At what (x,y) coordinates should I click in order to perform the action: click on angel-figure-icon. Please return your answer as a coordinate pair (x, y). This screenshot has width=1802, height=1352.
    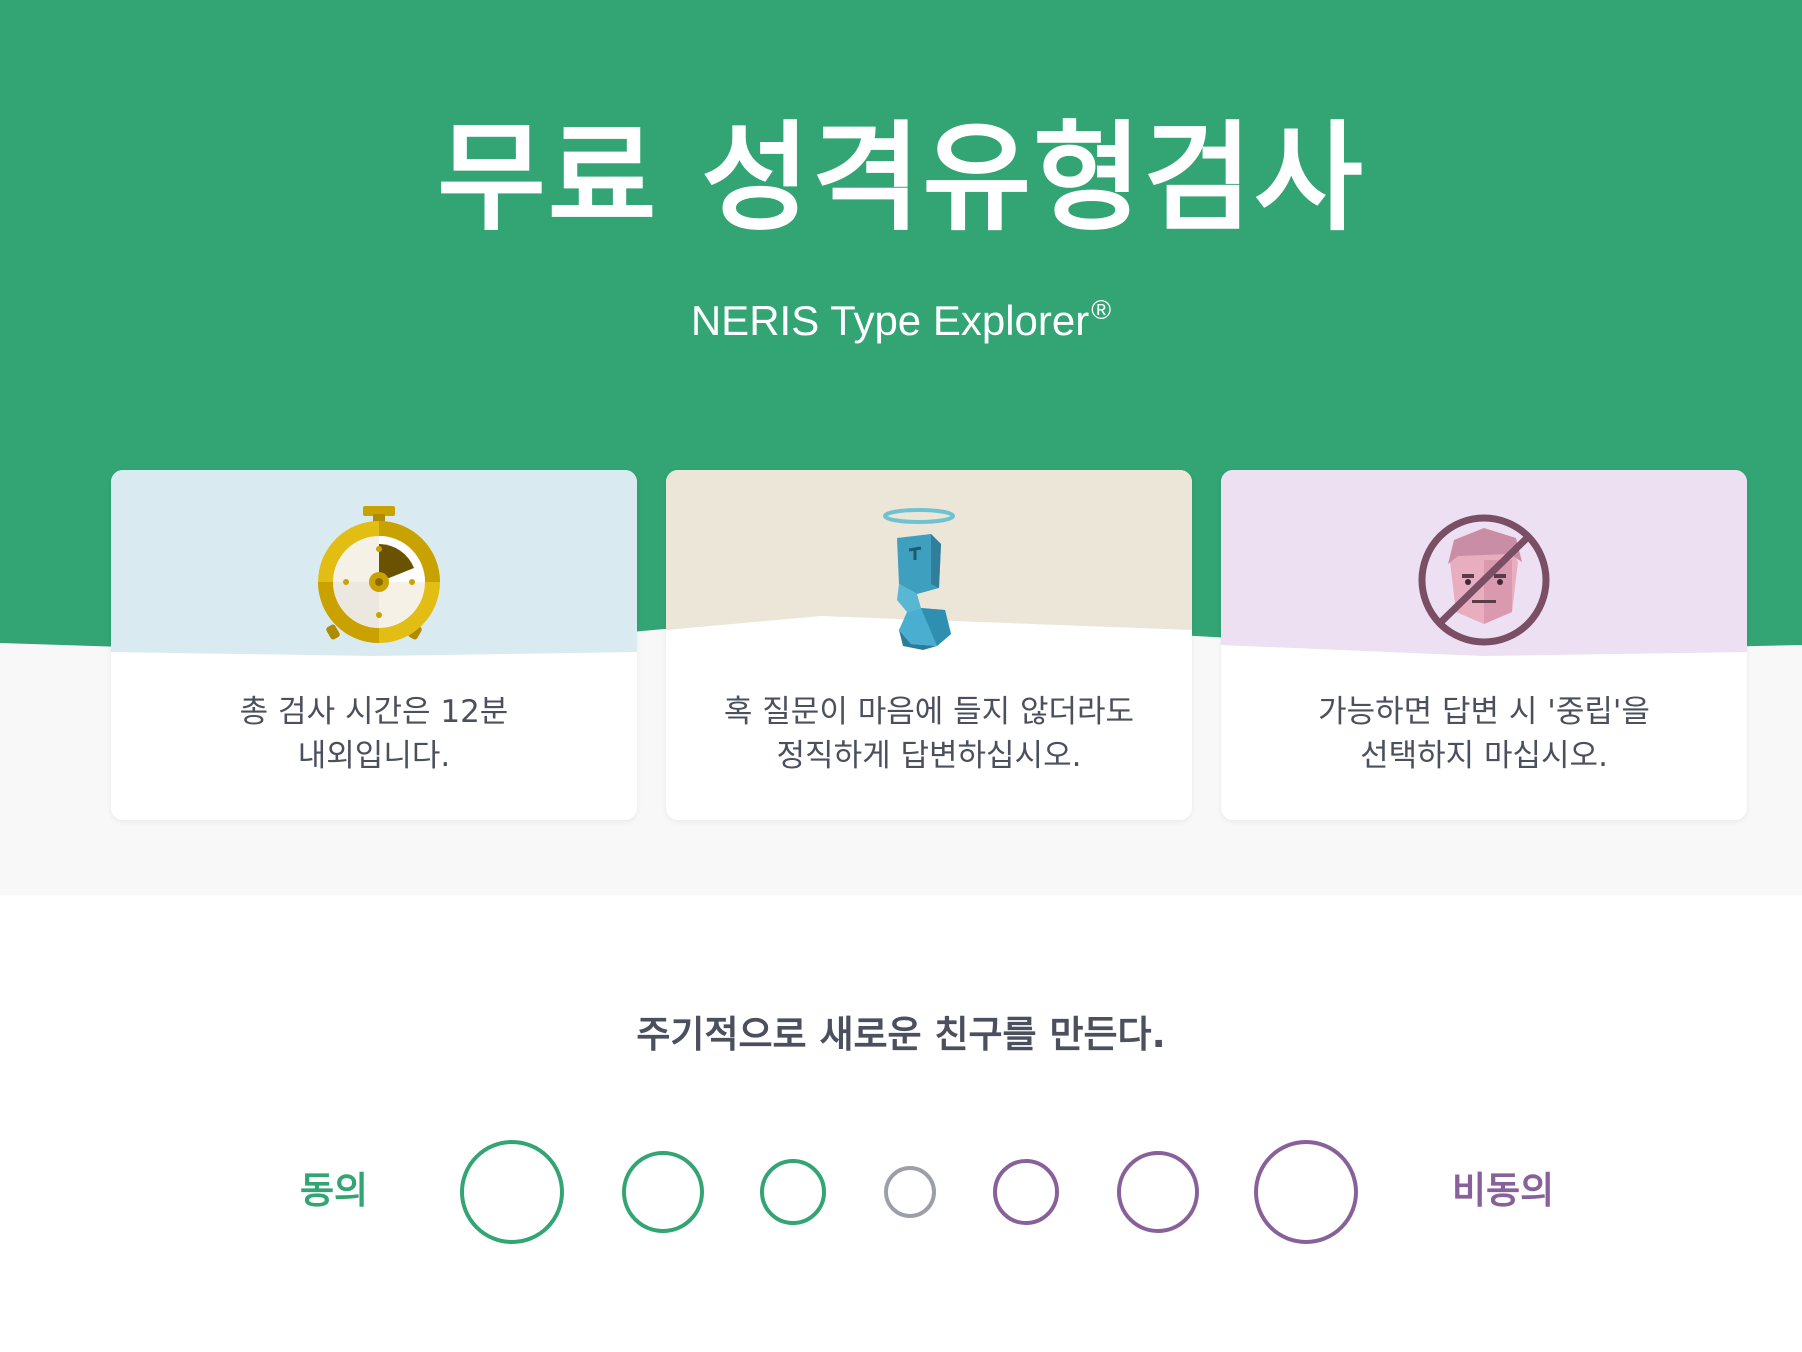
    Looking at the image, I should click on (919, 579).